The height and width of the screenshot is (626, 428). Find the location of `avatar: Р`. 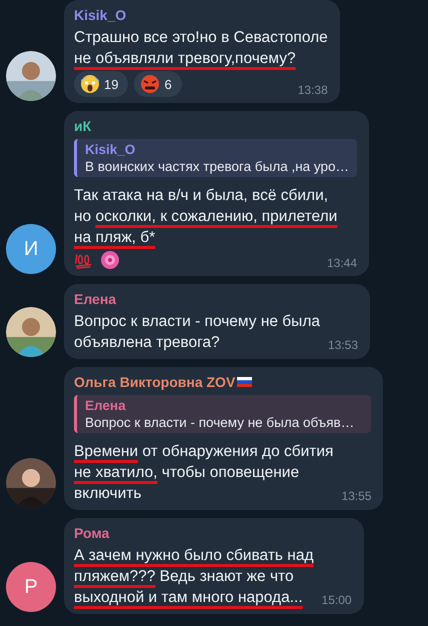

avatar: Р is located at coordinates (31, 587).